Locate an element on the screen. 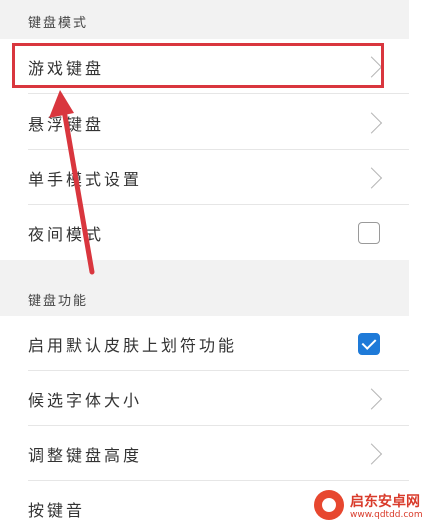  watermark-logo-icon is located at coordinates (329, 505).